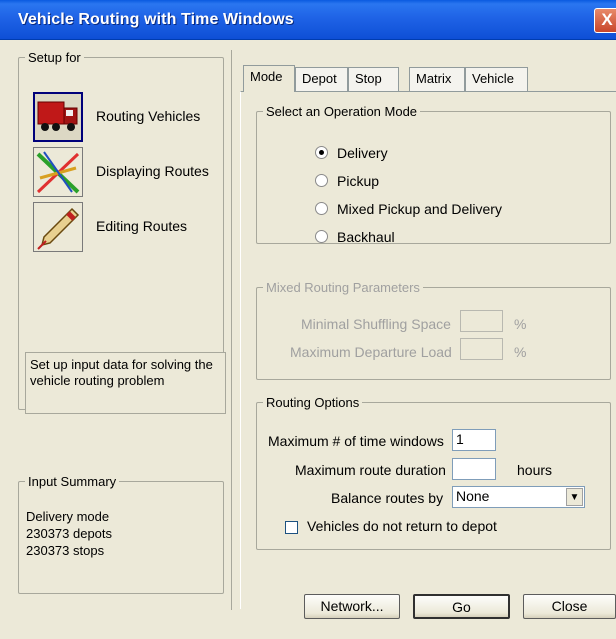 This screenshot has width=616, height=639. Describe the element at coordinates (496, 79) in the screenshot. I see `tab-vehicle: Vehicle` at that location.